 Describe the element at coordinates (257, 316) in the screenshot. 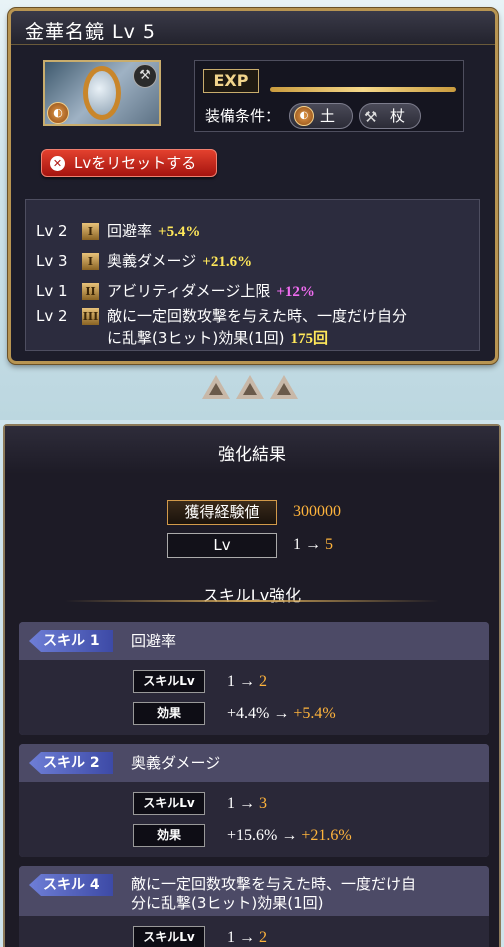

I see `skill-name: 敵に一定回数攻撃を与えた時、一度だけ自分` at that location.